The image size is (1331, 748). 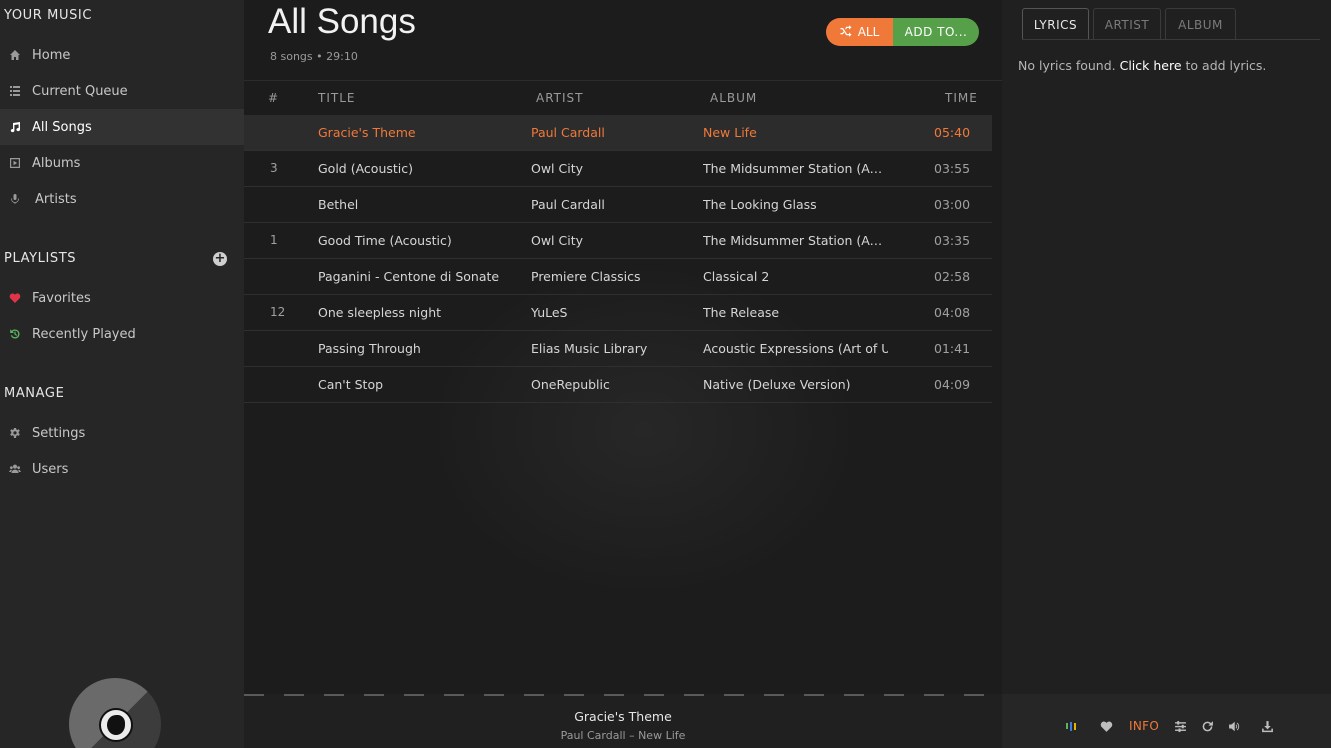 What do you see at coordinates (1106, 726) in the screenshot?
I see `like-heart-icon` at bounding box center [1106, 726].